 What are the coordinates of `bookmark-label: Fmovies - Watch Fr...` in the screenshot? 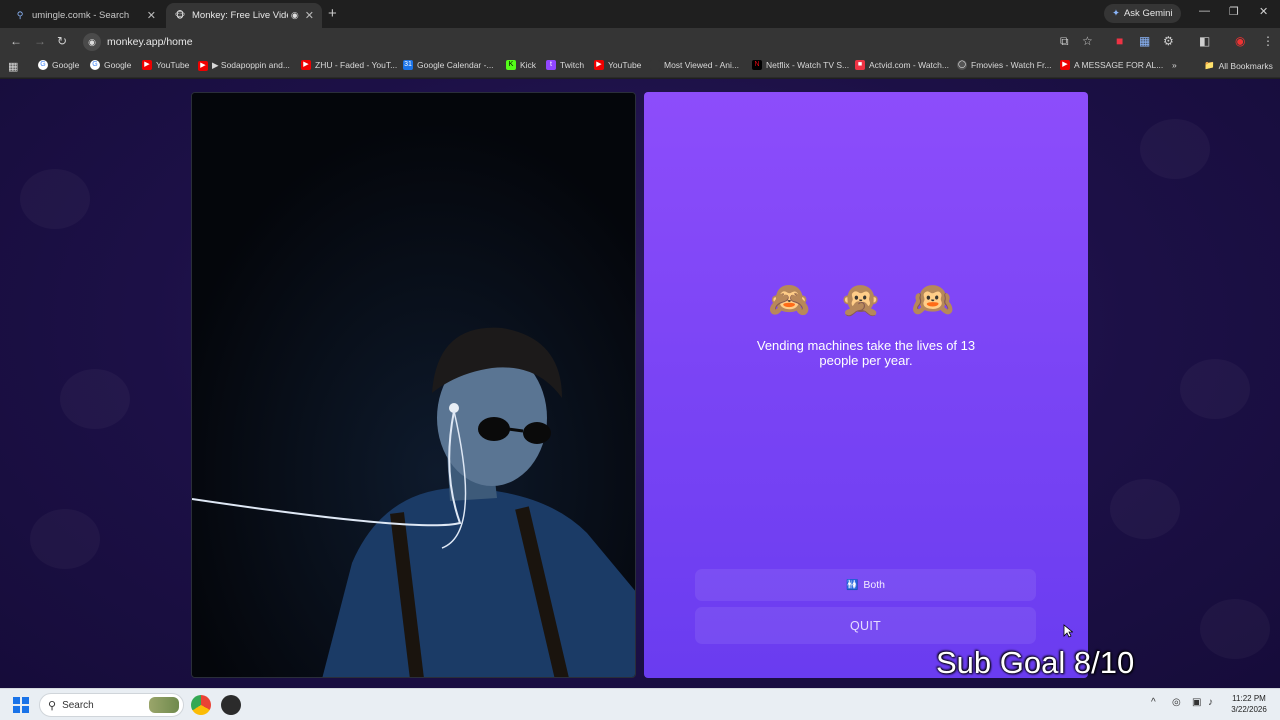 It's located at (1011, 65).